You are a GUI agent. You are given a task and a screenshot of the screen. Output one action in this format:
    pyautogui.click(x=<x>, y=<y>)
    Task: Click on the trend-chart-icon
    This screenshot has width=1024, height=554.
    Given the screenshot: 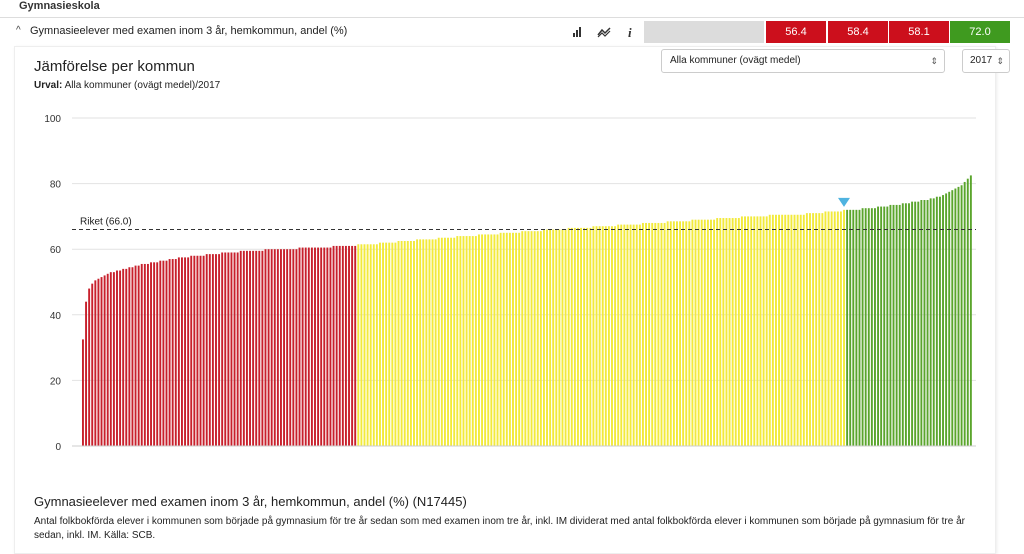 What is the action you would take?
    pyautogui.click(x=604, y=32)
    